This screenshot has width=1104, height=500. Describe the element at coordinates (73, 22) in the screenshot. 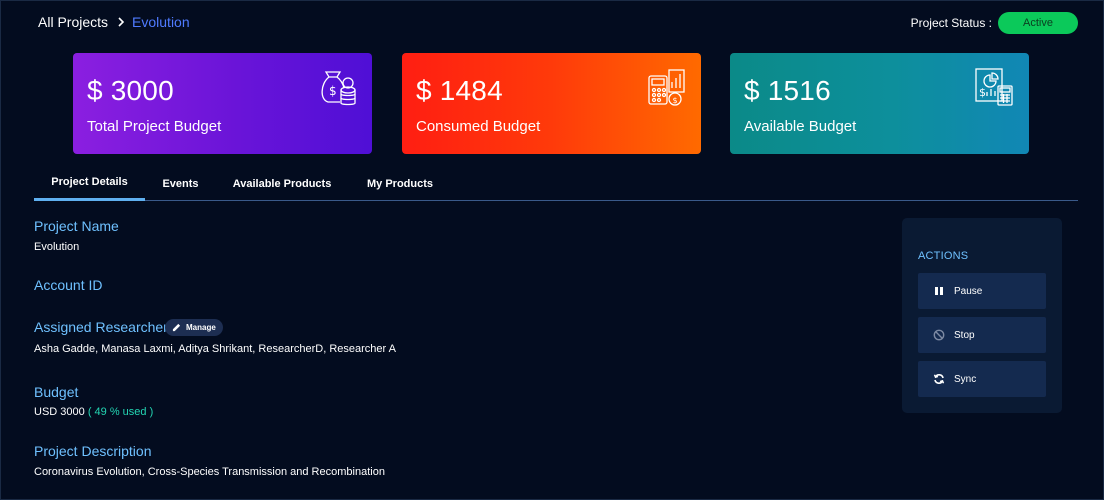

I see `breadcrumb-all-projects-link: All Projects` at that location.